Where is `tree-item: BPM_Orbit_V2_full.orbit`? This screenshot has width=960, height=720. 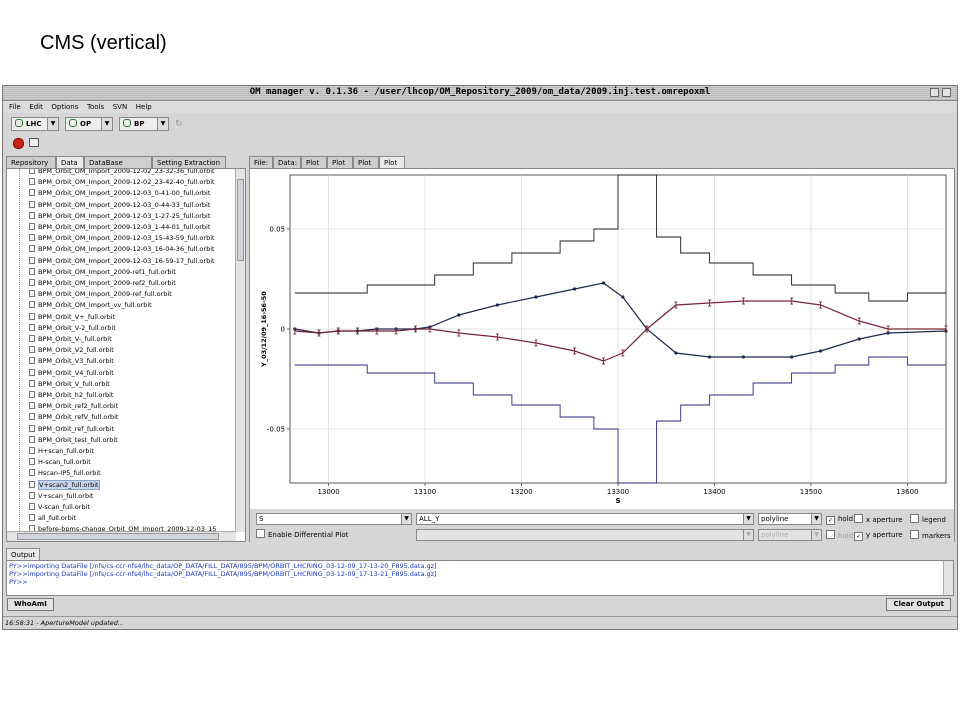 tree-item: BPM_Orbit_V2_full.orbit is located at coordinates (71, 350).